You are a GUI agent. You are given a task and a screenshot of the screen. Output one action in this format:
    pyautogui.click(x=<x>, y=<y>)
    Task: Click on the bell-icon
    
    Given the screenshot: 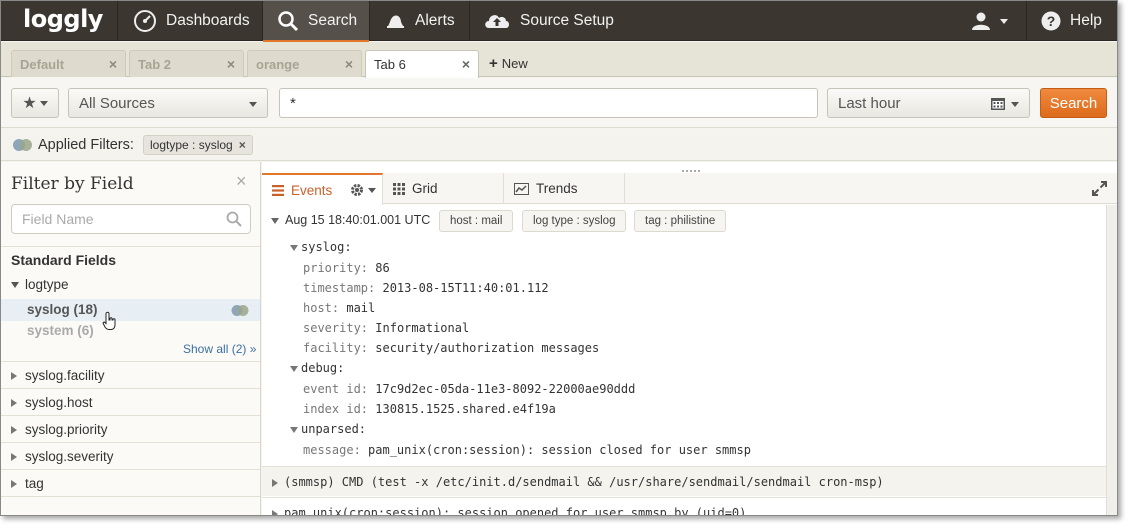 What is the action you would take?
    pyautogui.click(x=395, y=21)
    